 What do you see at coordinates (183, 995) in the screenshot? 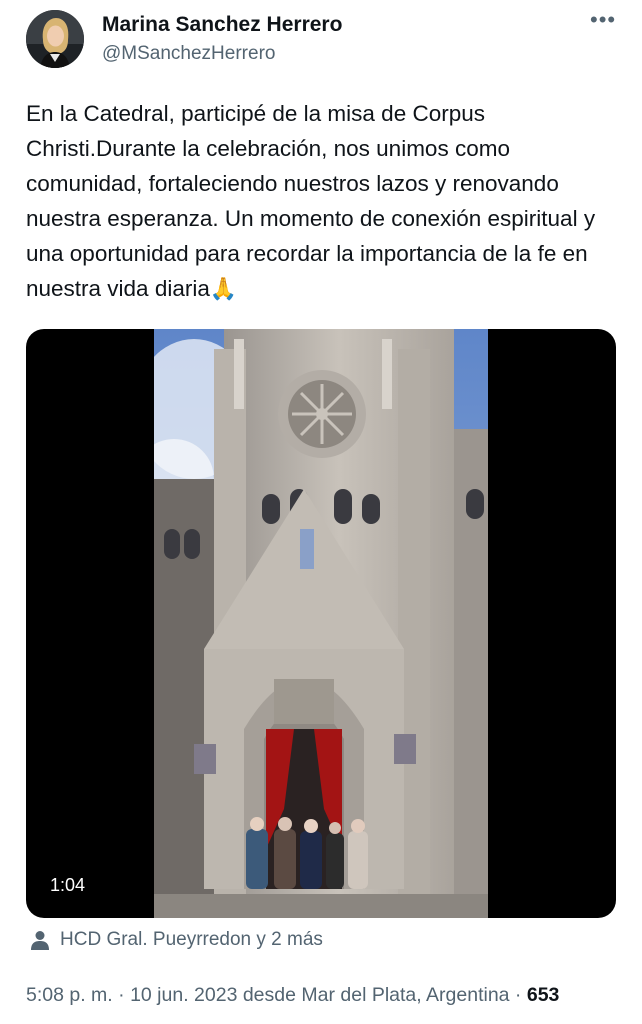
I see `tweet-date: 10 jun. 2023` at bounding box center [183, 995].